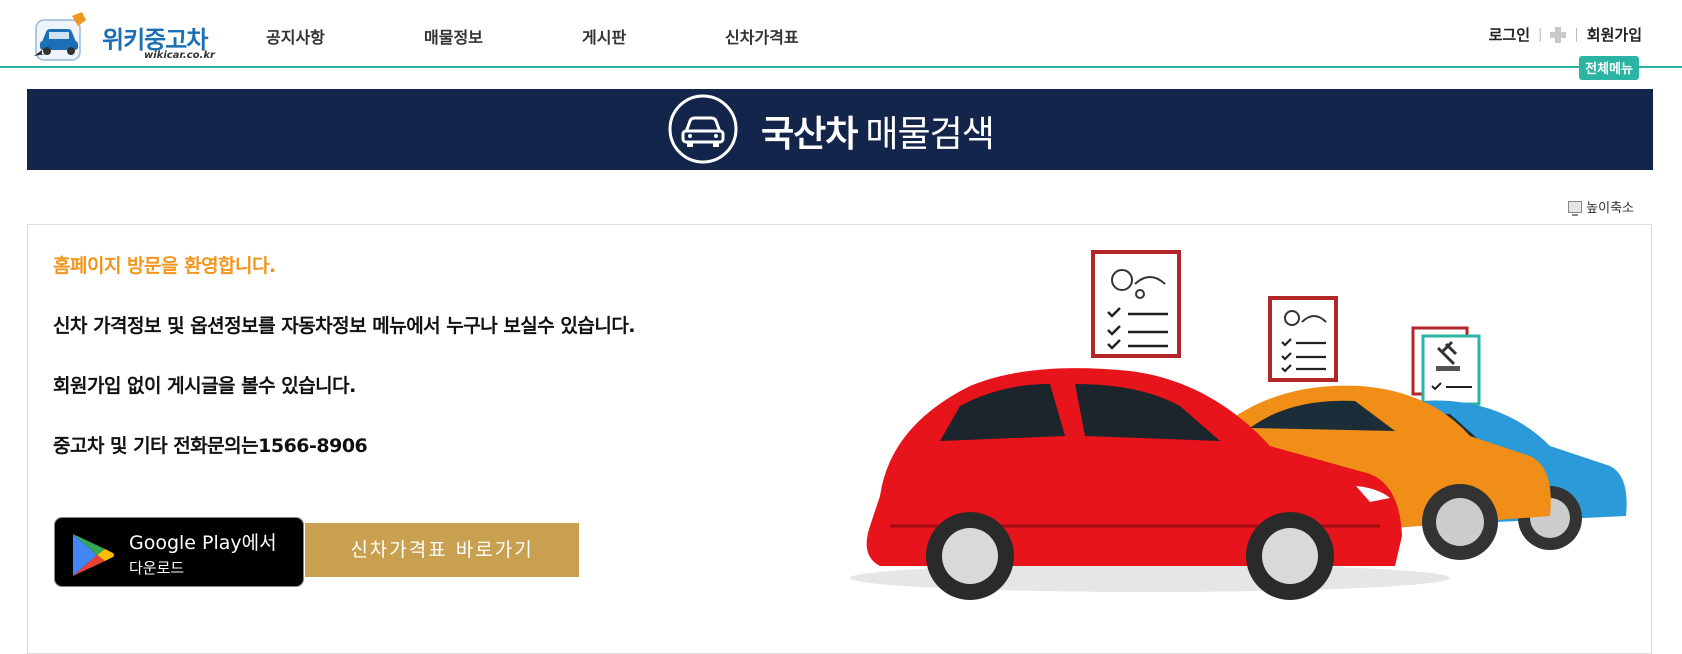 Image resolution: width=1682 pixels, height=654 pixels. Describe the element at coordinates (157, 568) in the screenshot. I see `google-play-sublabel: 다운로드` at that location.